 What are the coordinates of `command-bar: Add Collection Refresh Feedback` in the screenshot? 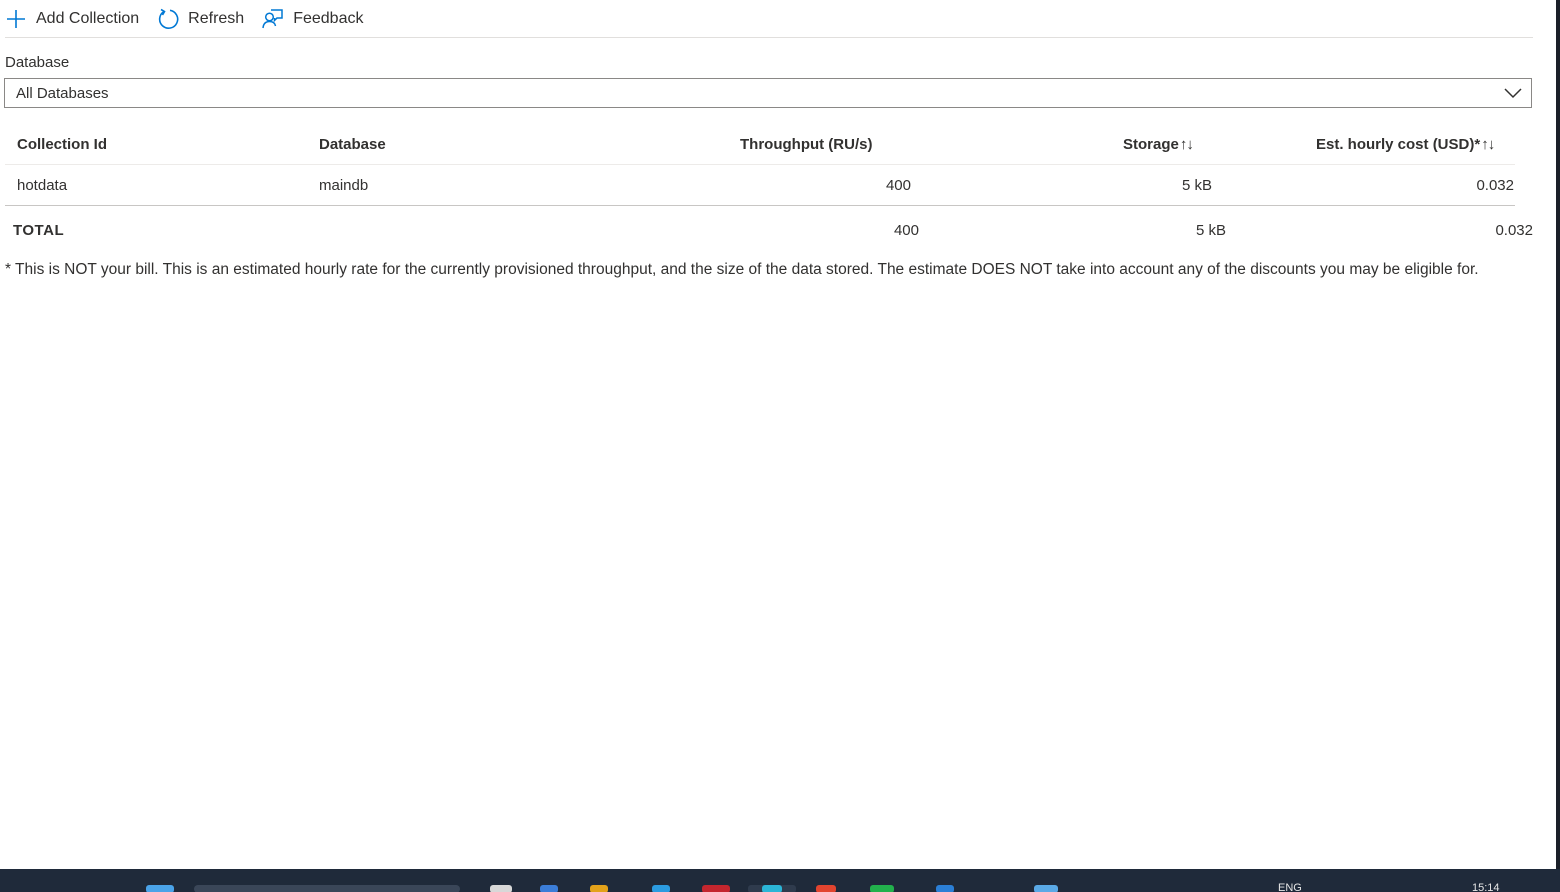 It's located at (769, 19).